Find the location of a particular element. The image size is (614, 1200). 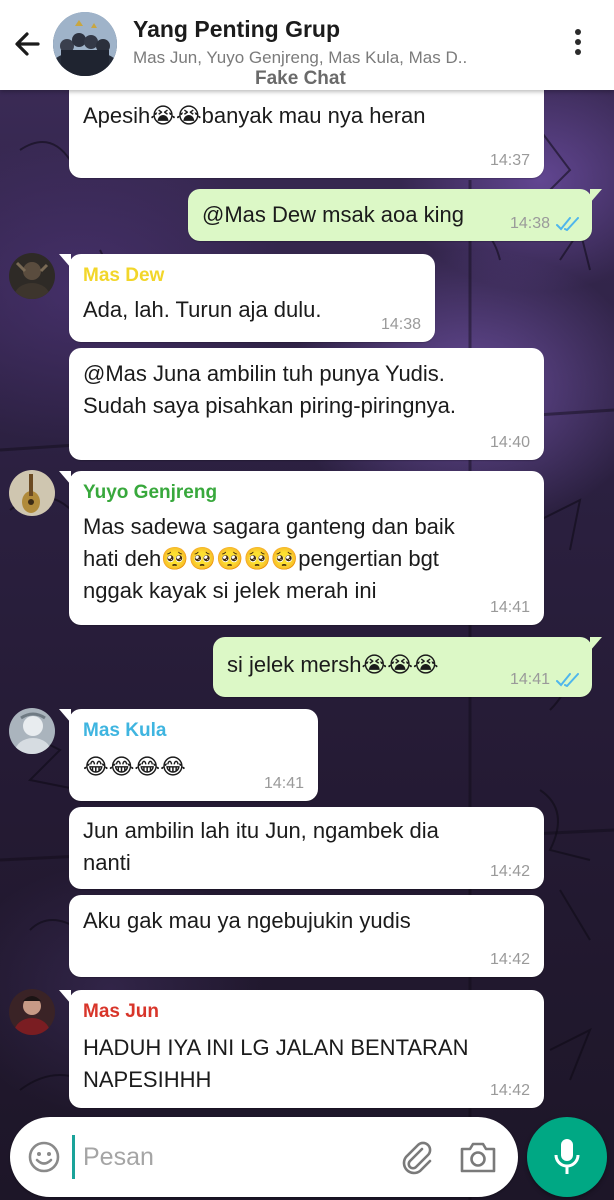

back-button is located at coordinates (28, 44).